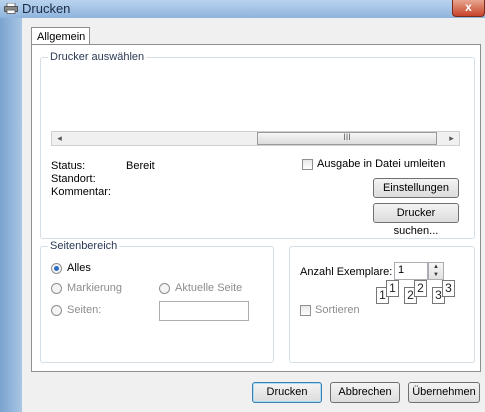 The height and width of the screenshot is (412, 485). I want to click on preview-page: 3, so click(448, 288).